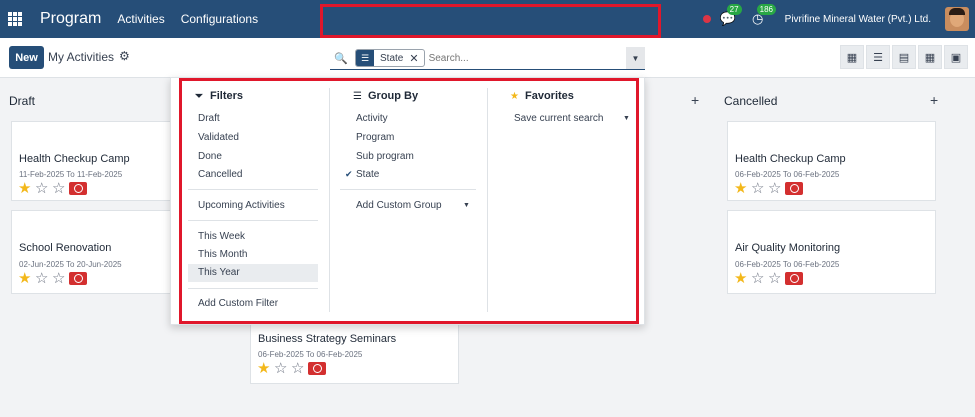 The width and height of the screenshot is (975, 417). I want to click on graph-view-icon: ▤, so click(904, 57).